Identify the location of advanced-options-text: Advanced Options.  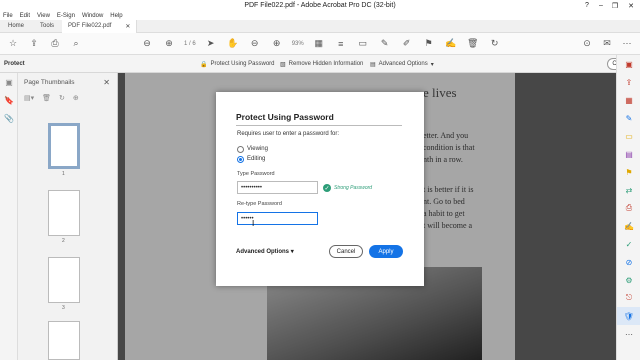
(263, 252).